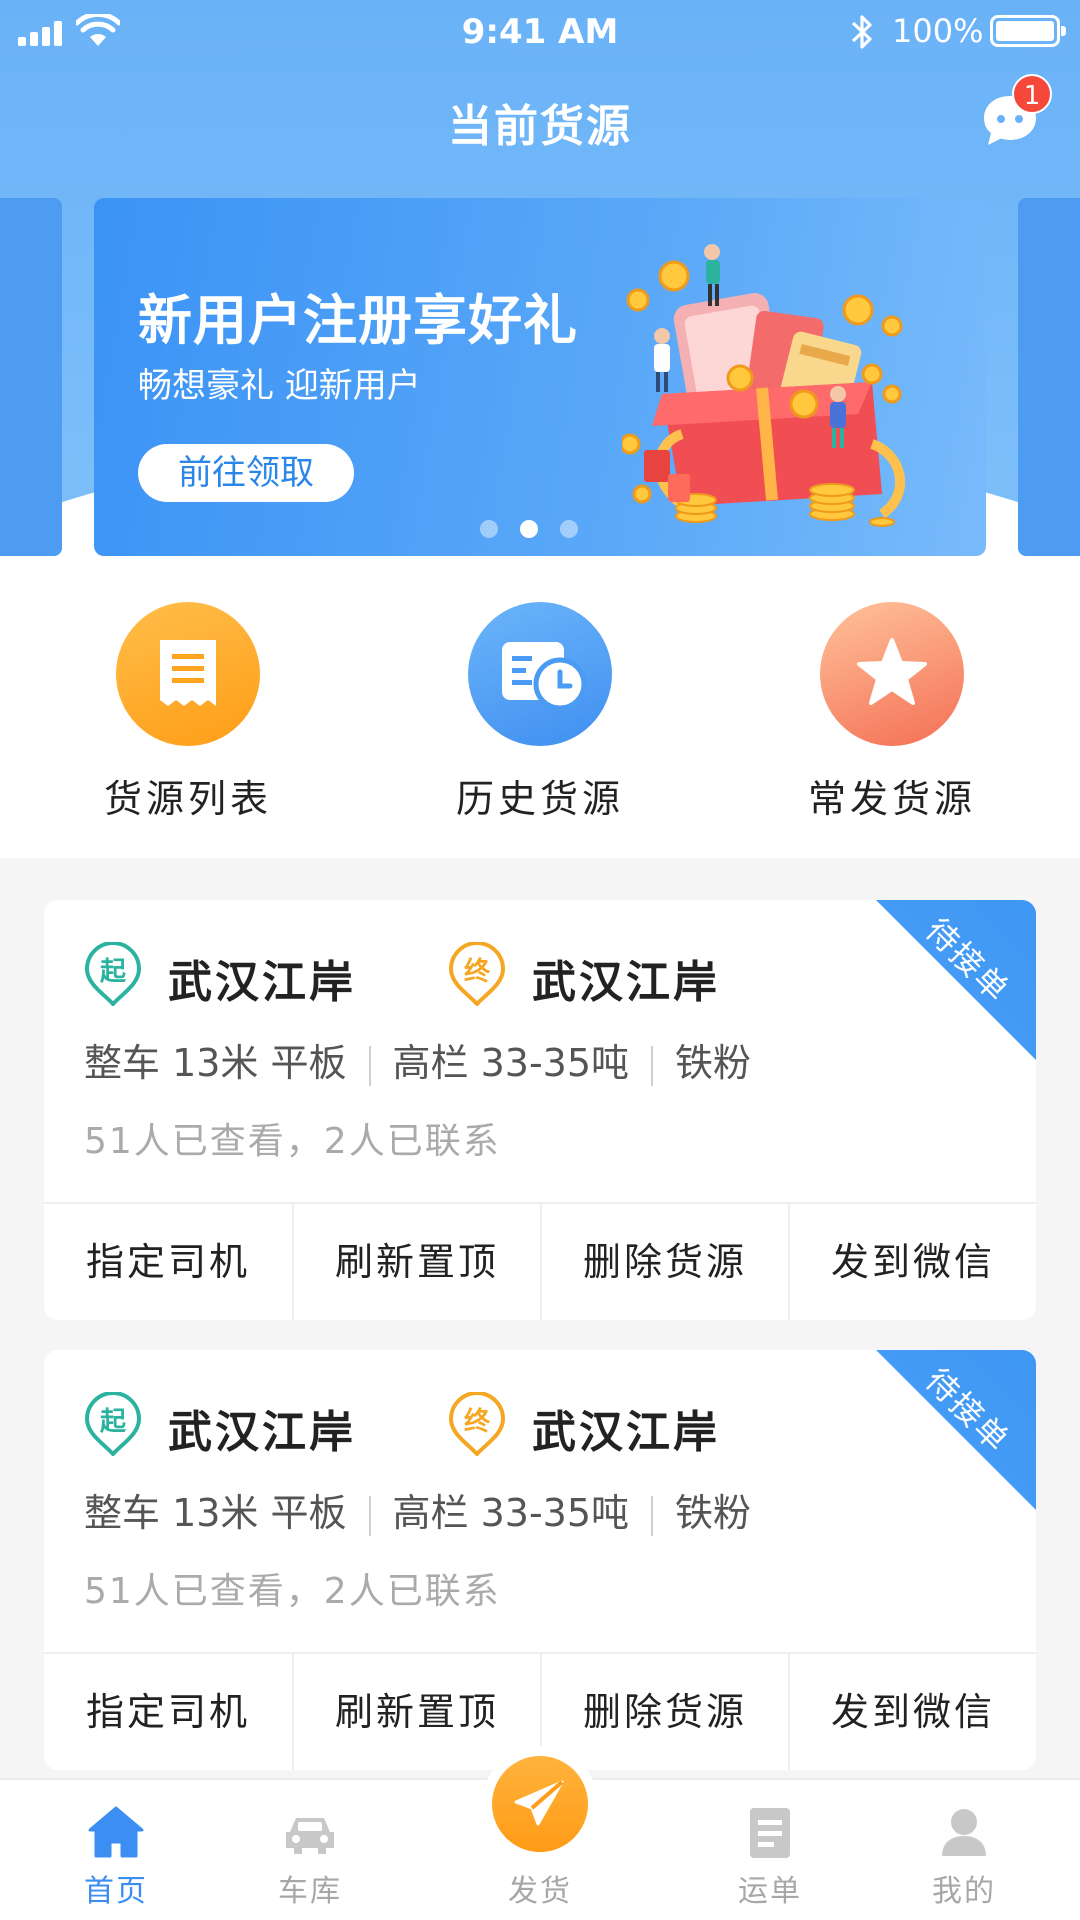  Describe the element at coordinates (891, 799) in the screenshot. I see `quick-action-label: 常发货源` at that location.